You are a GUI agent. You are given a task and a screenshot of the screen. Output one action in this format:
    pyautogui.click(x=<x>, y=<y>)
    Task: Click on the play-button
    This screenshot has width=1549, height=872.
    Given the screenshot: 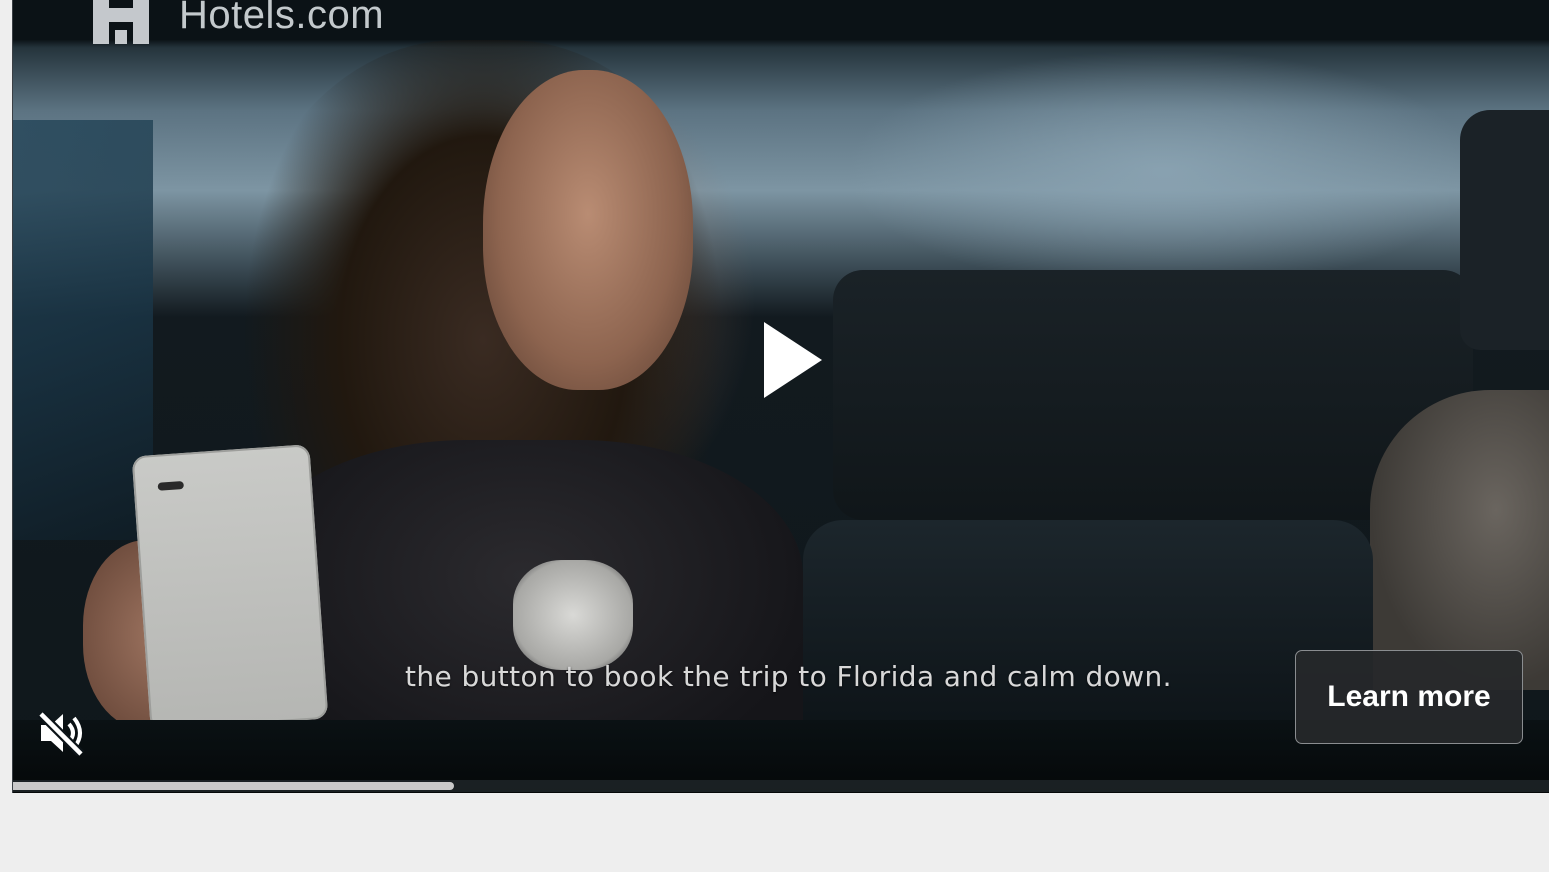 What is the action you would take?
    pyautogui.click(x=793, y=360)
    